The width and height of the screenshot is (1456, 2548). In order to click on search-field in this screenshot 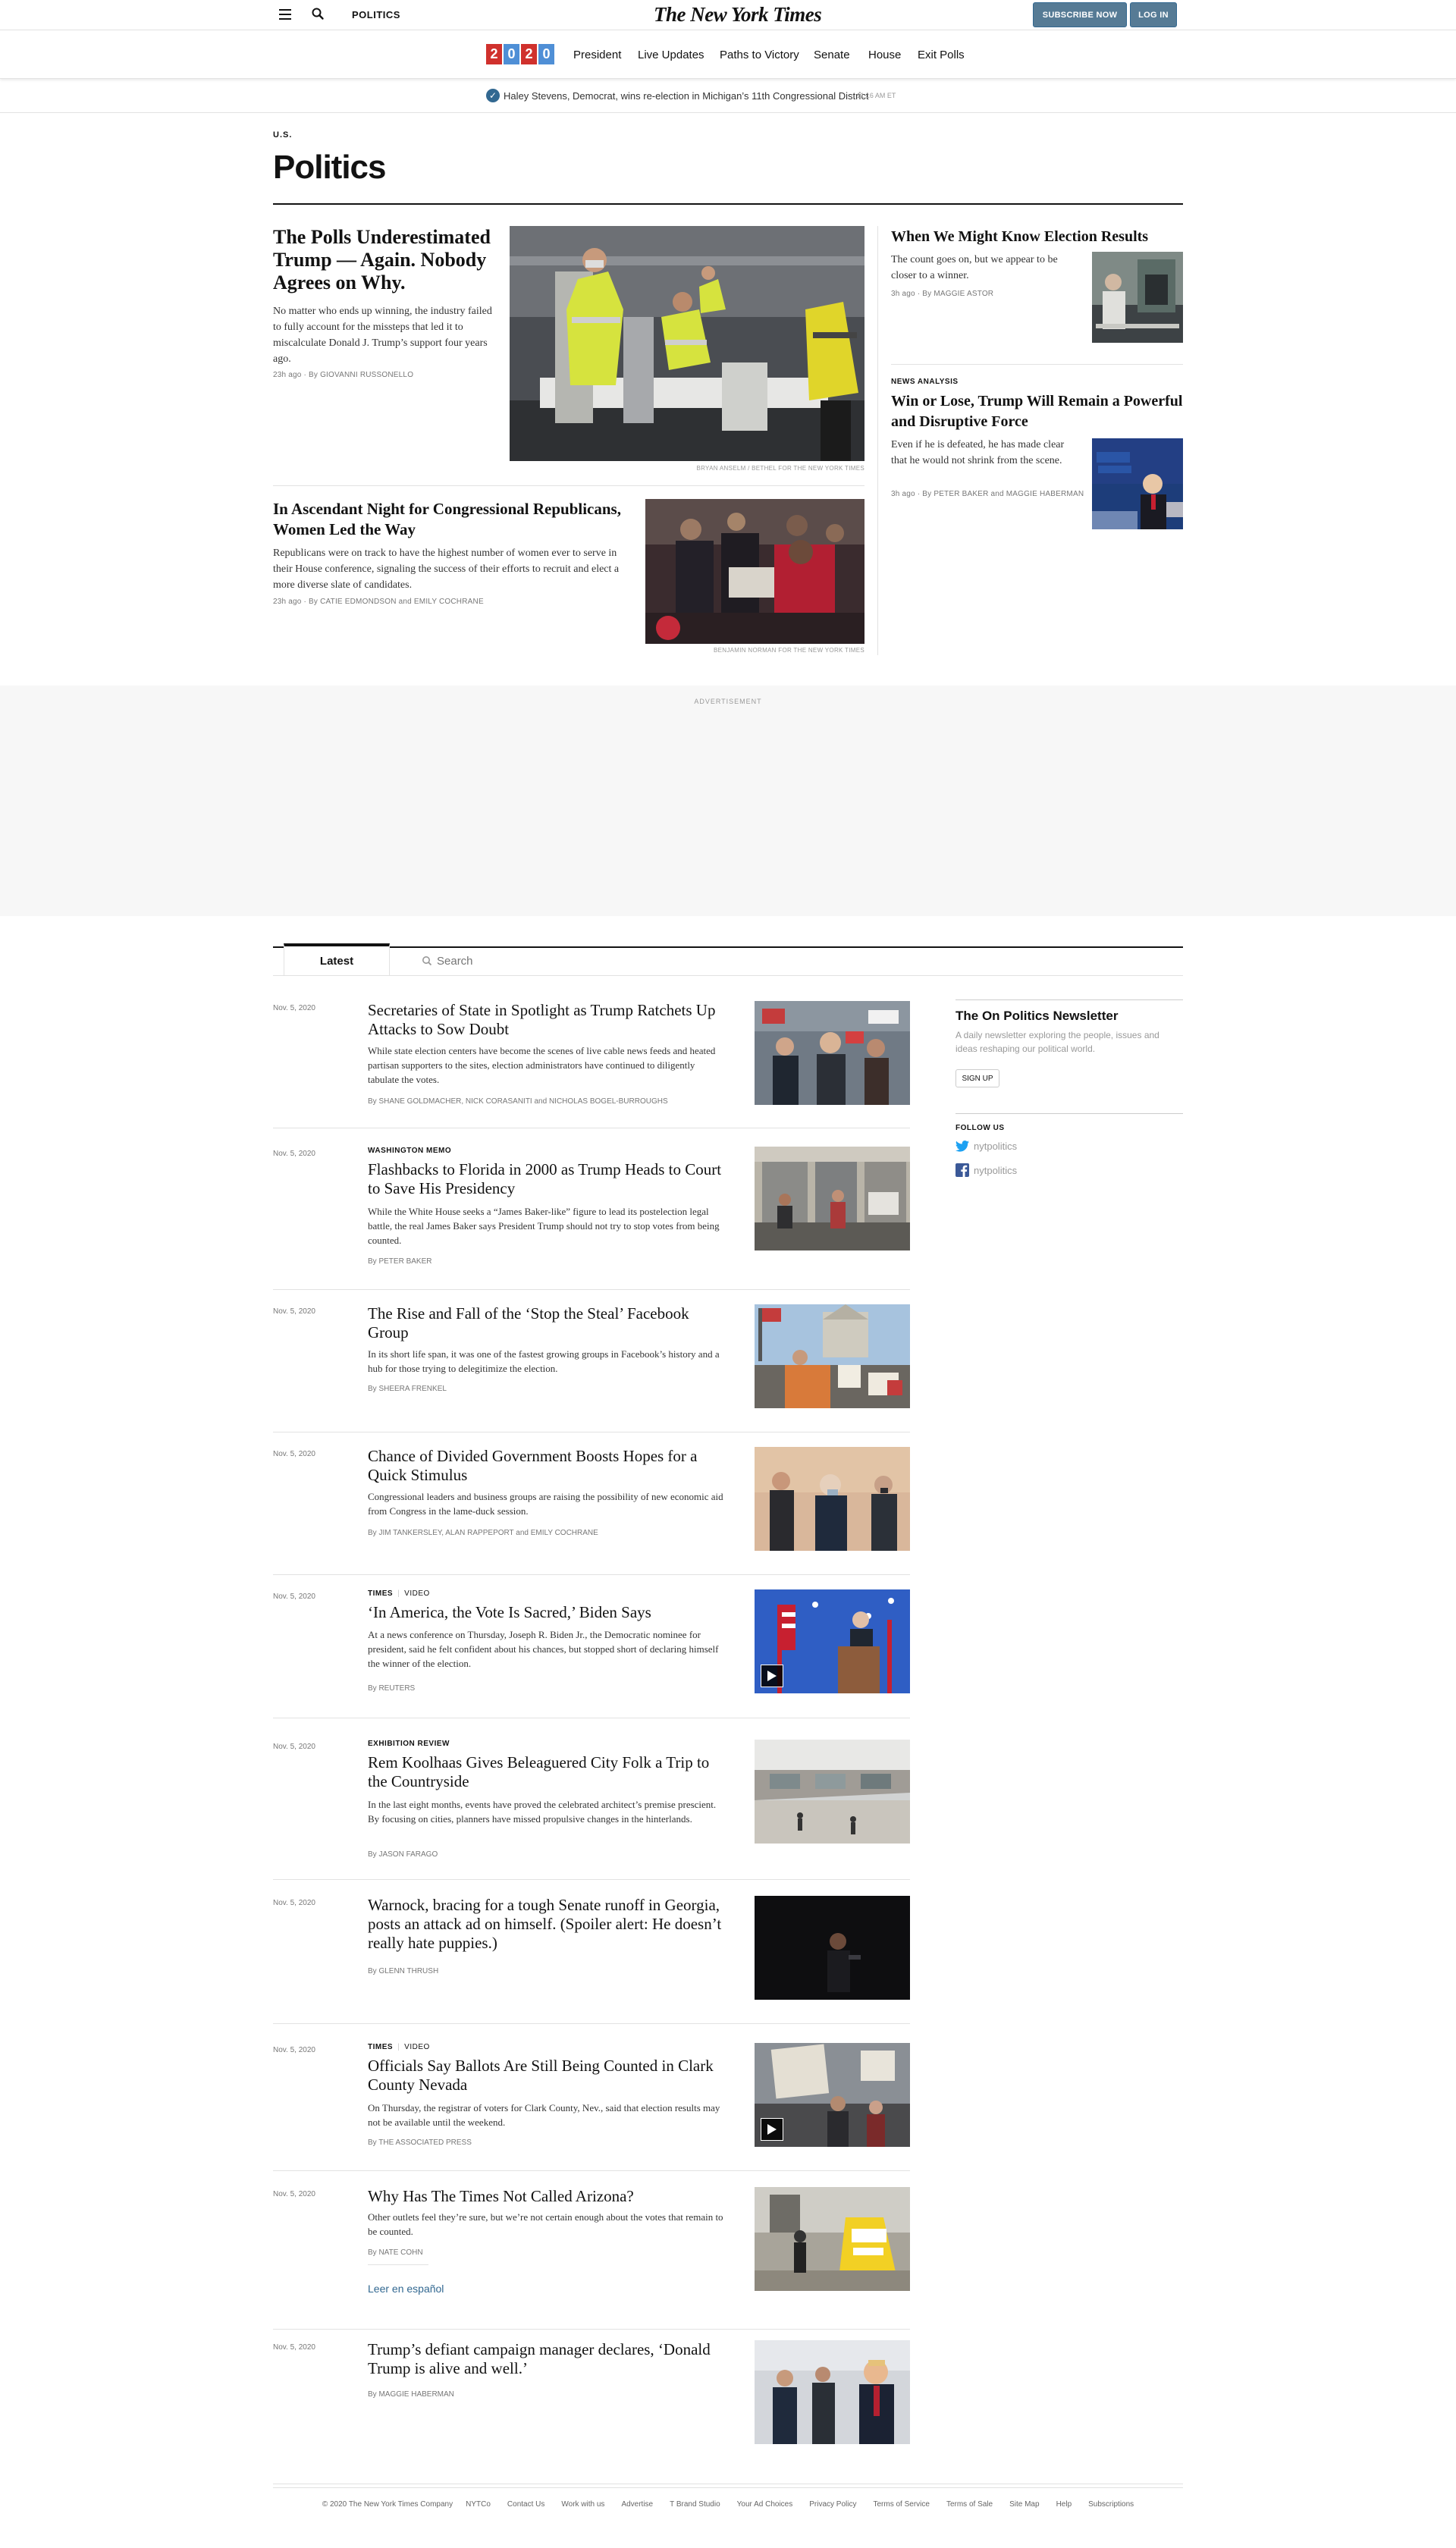, I will do `click(573, 960)`.